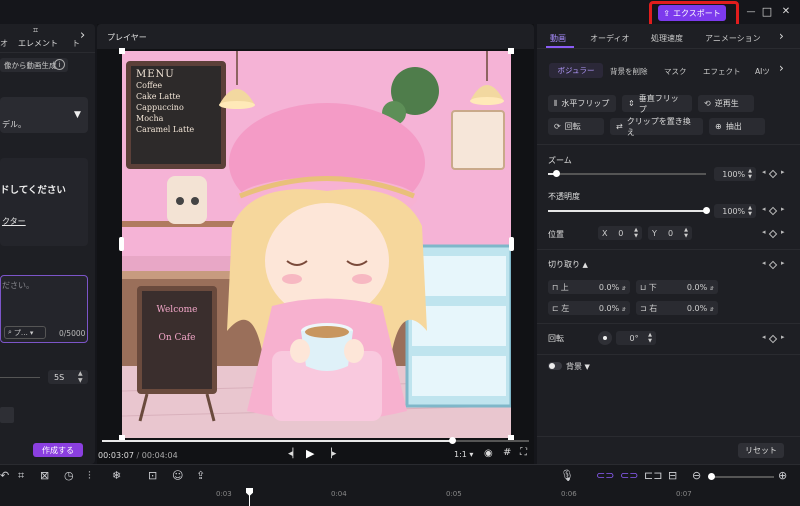 The width and height of the screenshot is (800, 506). Describe the element at coordinates (69, 475) in the screenshot. I see `speed-icon: ◷` at that location.